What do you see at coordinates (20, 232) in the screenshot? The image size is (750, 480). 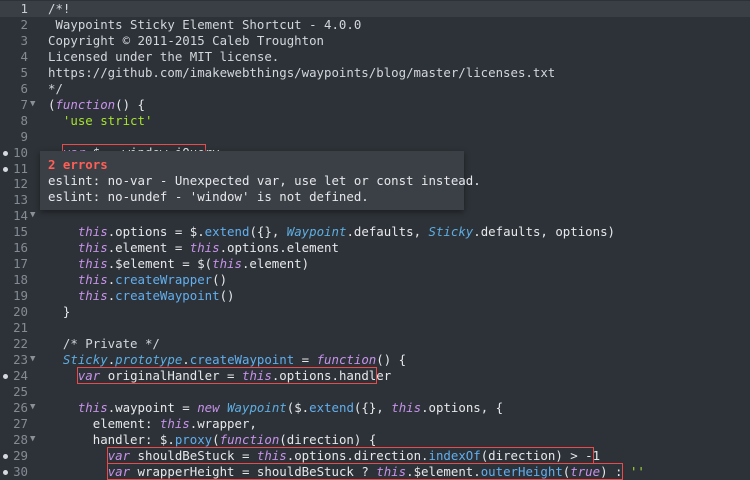 I see `line-number: 15` at bounding box center [20, 232].